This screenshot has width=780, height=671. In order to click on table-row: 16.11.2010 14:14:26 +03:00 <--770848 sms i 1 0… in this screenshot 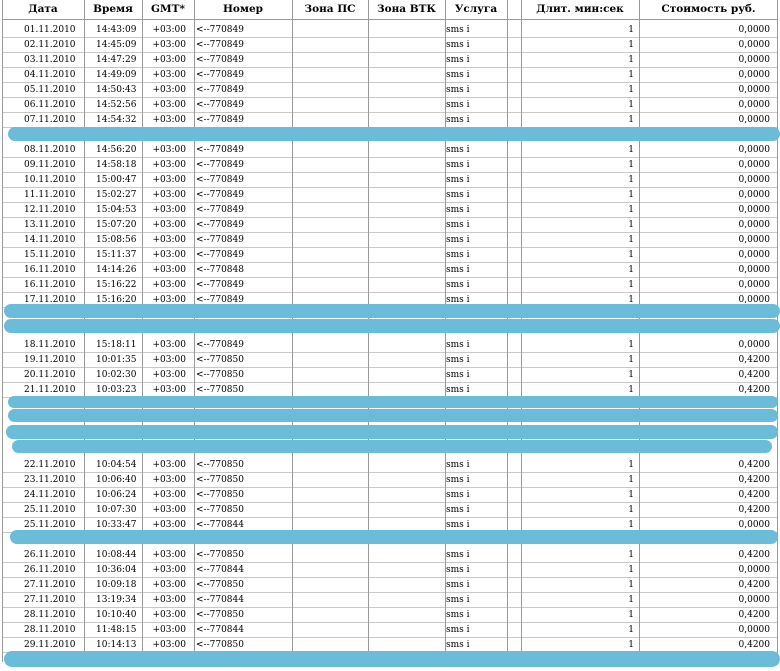, I will do `click(390, 270)`.